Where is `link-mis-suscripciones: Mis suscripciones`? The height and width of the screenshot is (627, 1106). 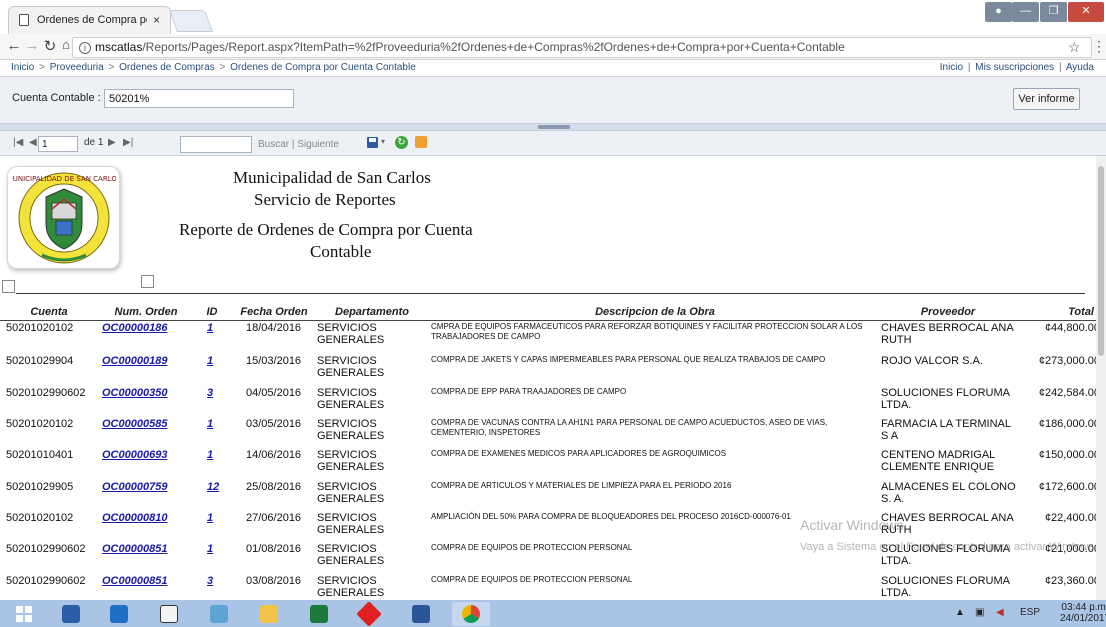 link-mis-suscripciones: Mis suscripciones is located at coordinates (1014, 67).